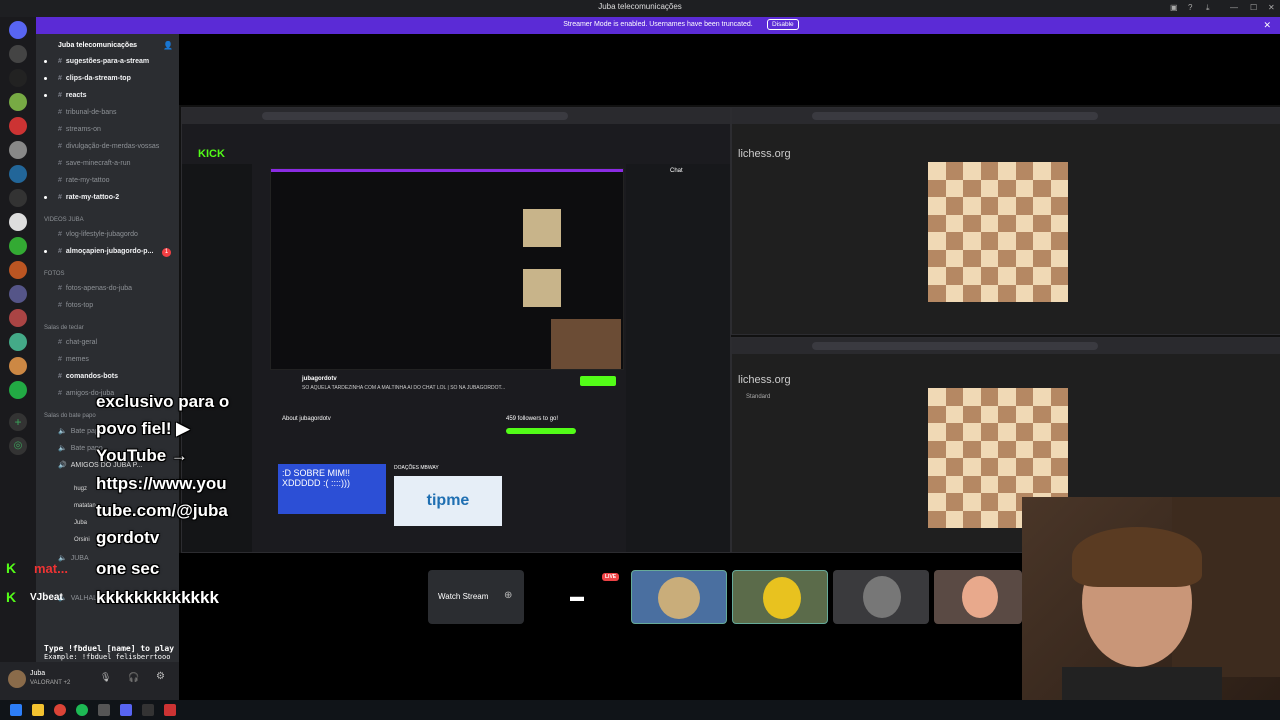  What do you see at coordinates (783, 24) in the screenshot?
I see `disable-button: Disable` at bounding box center [783, 24].